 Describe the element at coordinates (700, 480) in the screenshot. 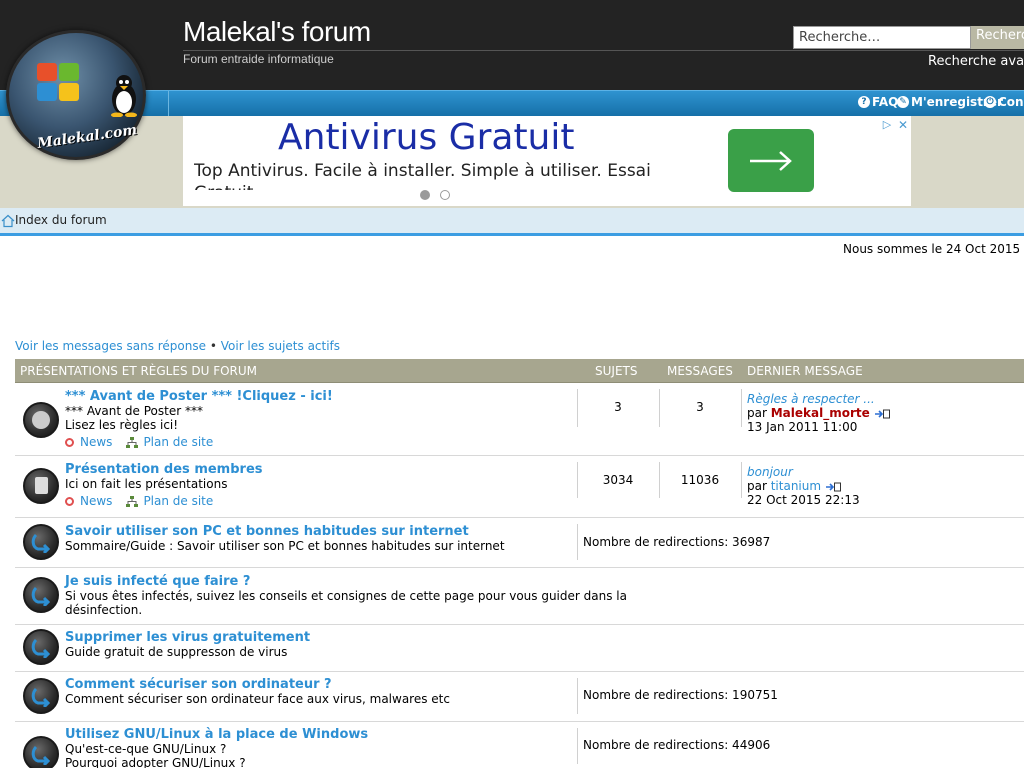

I see `post-count: 11036` at that location.